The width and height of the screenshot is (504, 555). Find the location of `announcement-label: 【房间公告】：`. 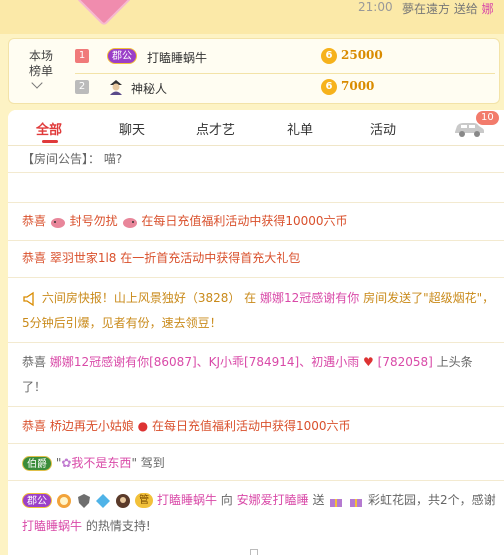

announcement-label: 【房间公告】： is located at coordinates (61, 159).